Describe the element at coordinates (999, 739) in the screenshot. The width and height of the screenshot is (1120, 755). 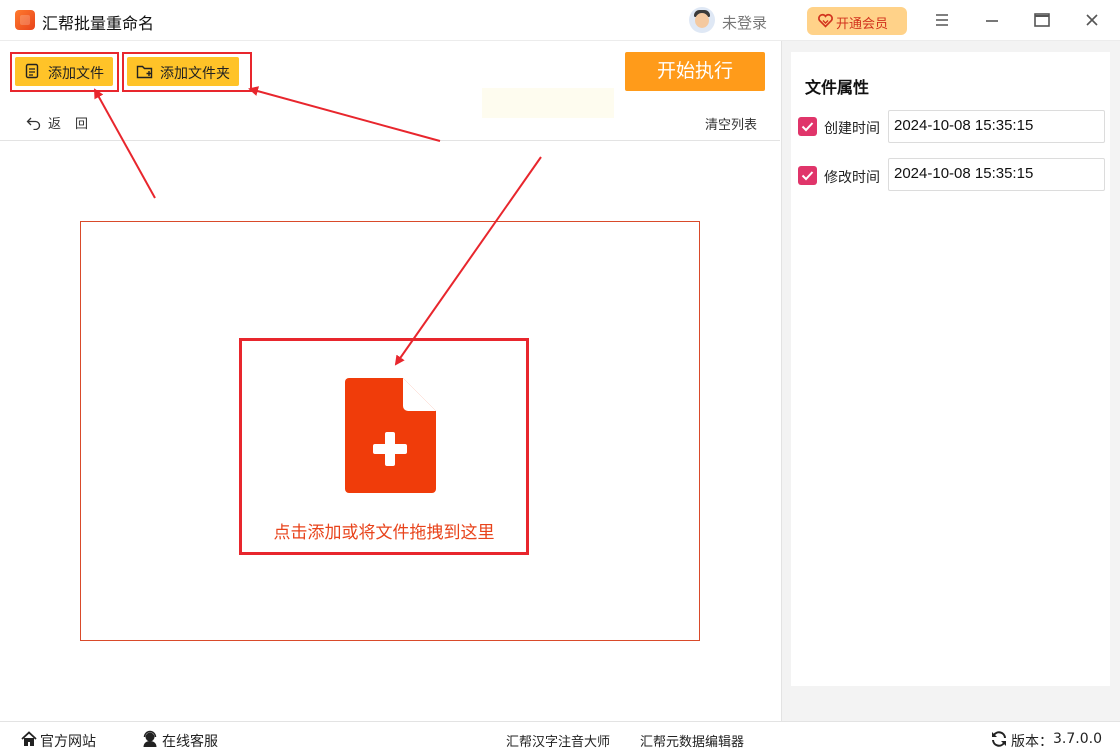
I see `refresh-icon` at that location.